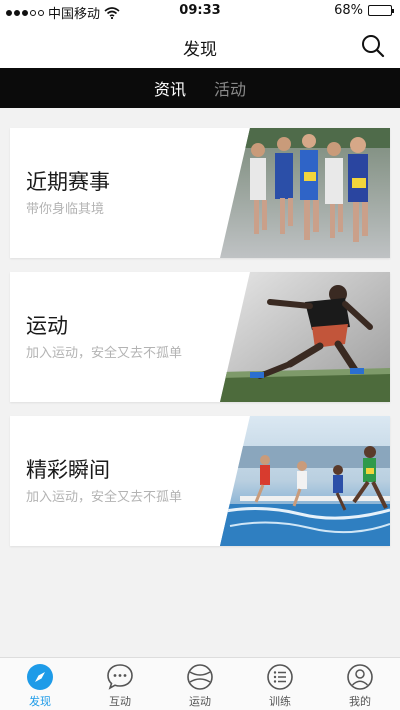  What do you see at coordinates (200, 50) in the screenshot?
I see `page-title: 发现` at bounding box center [200, 50].